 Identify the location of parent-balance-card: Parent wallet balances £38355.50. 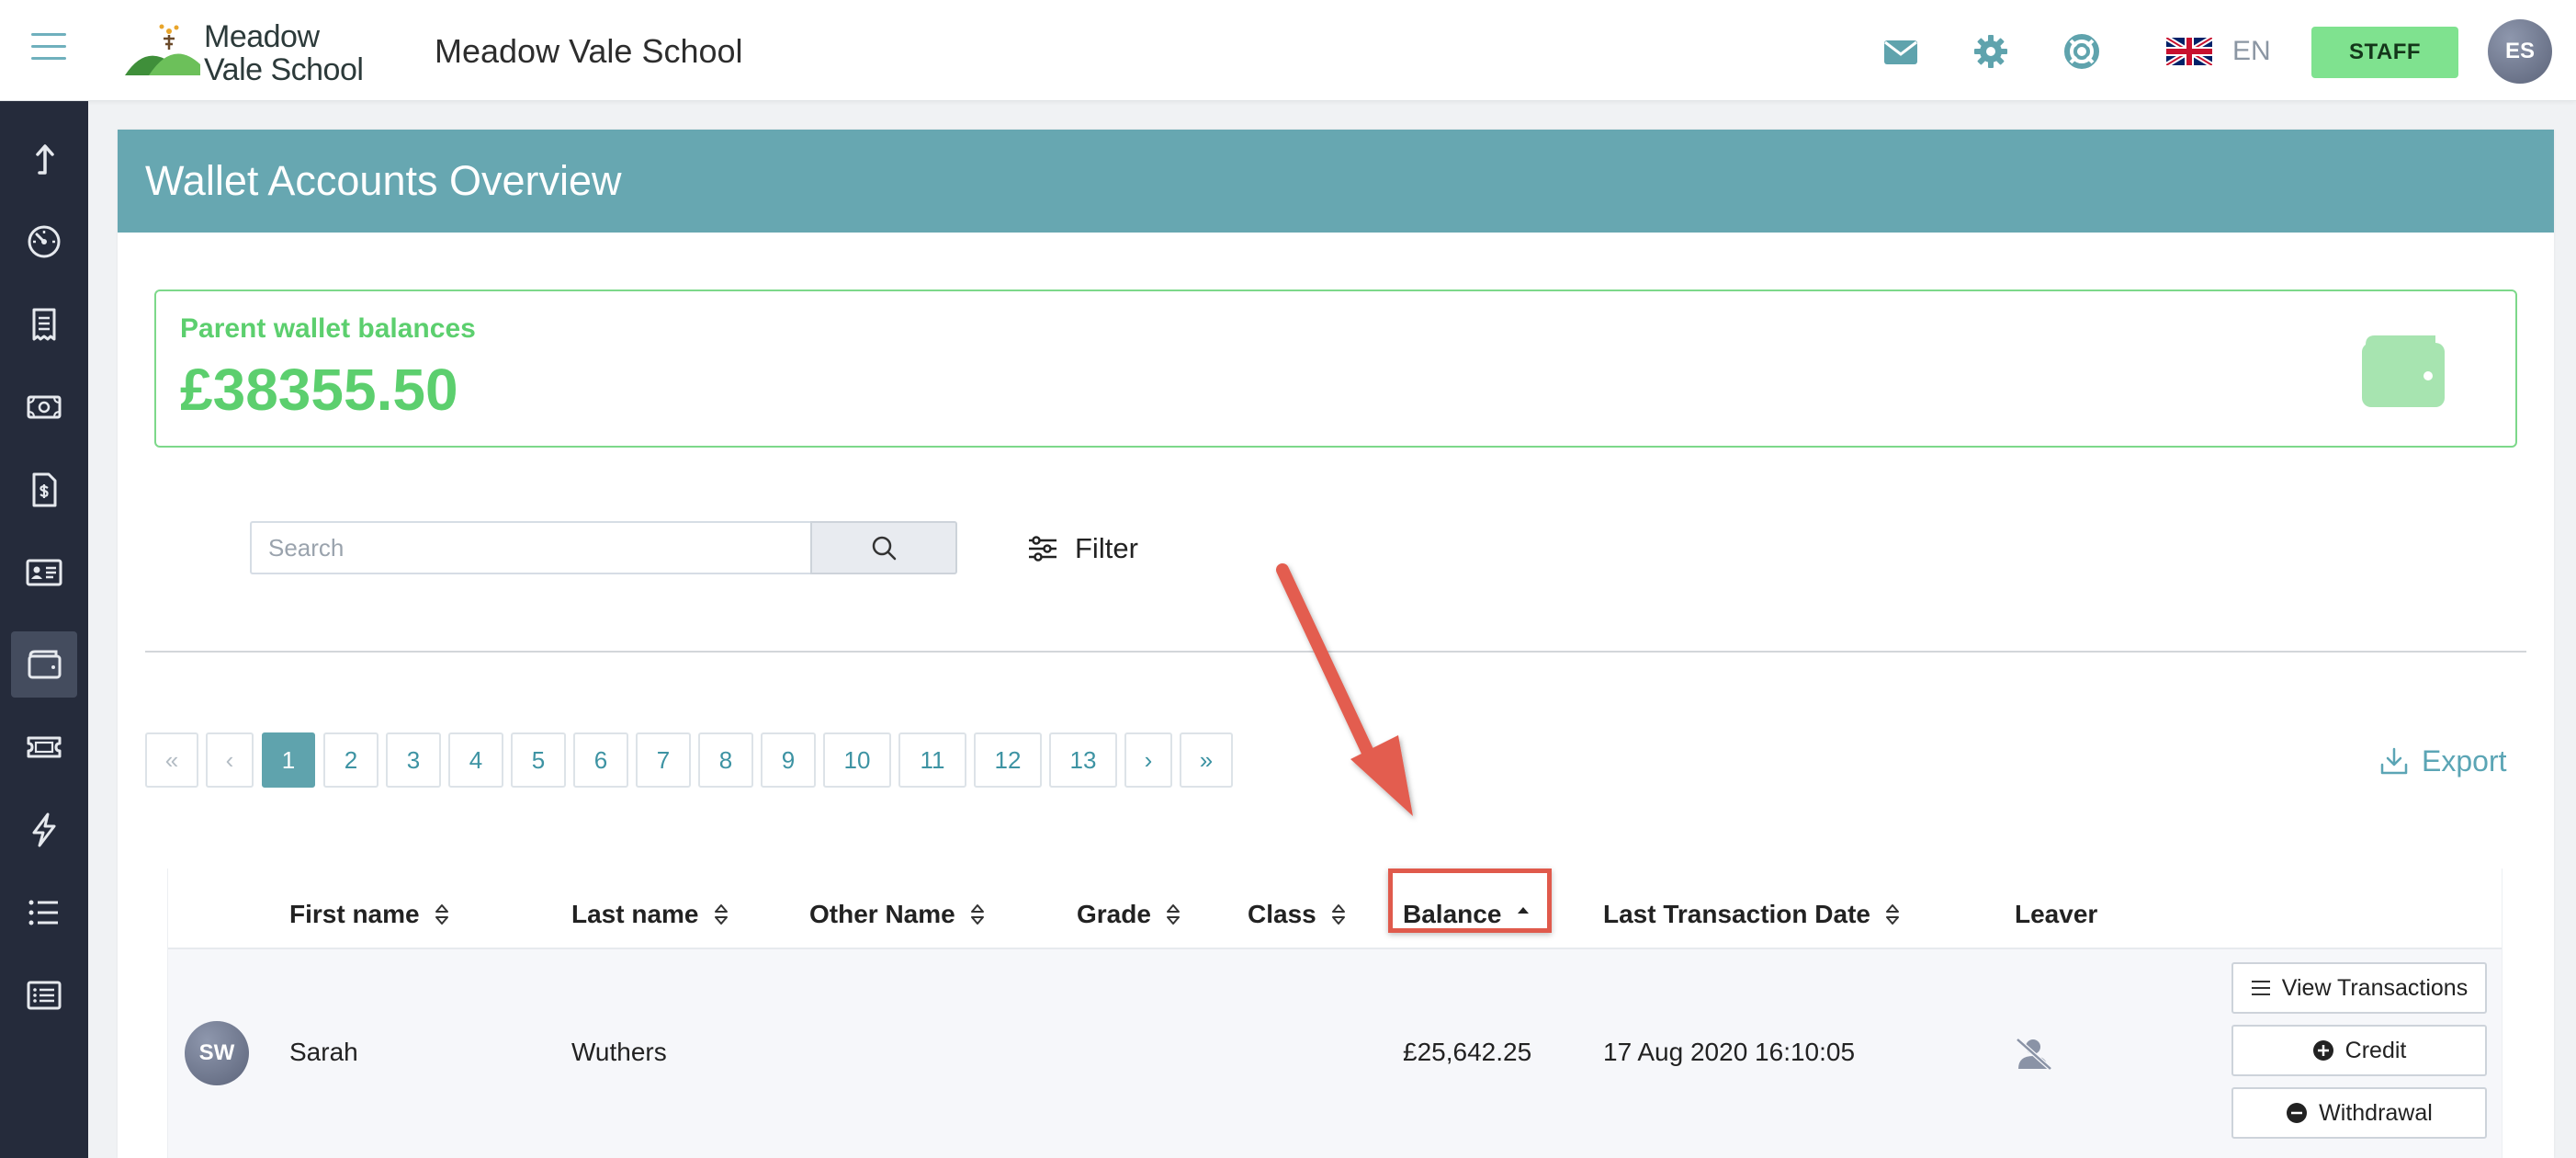
(1335, 369).